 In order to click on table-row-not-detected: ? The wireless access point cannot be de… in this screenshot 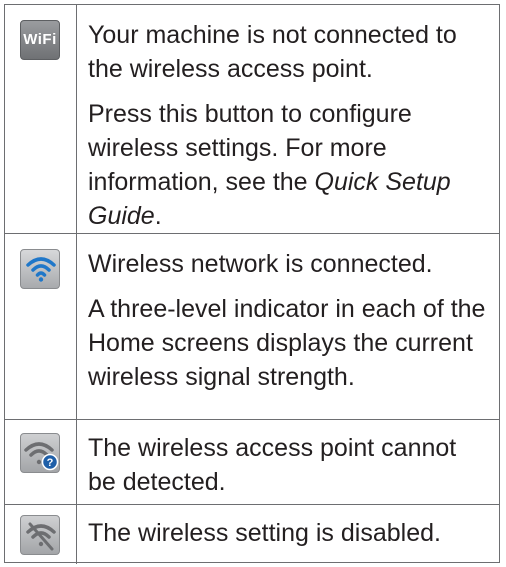, I will do `click(252, 462)`.